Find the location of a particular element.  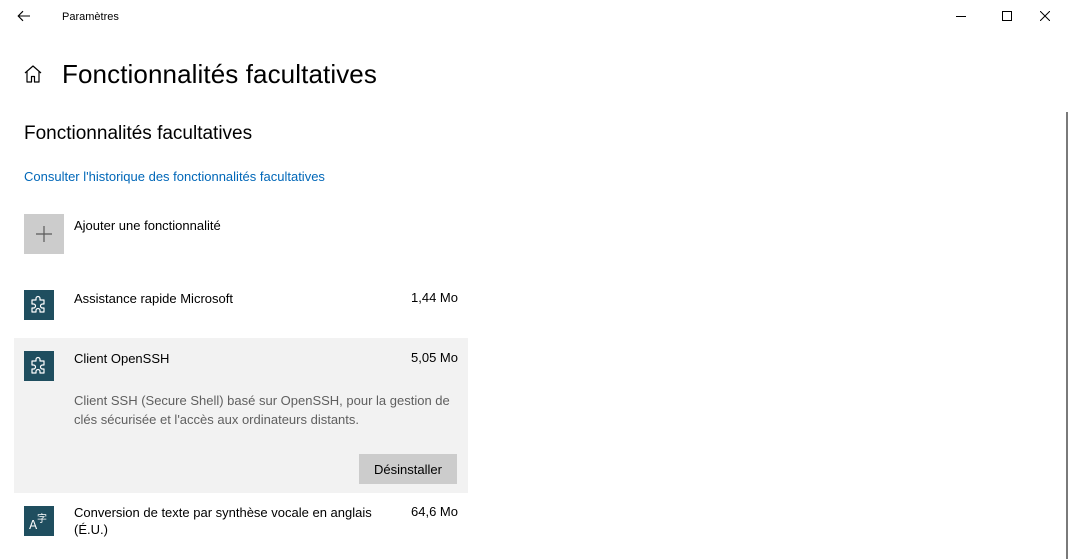

minimize-icon is located at coordinates (961, 16).